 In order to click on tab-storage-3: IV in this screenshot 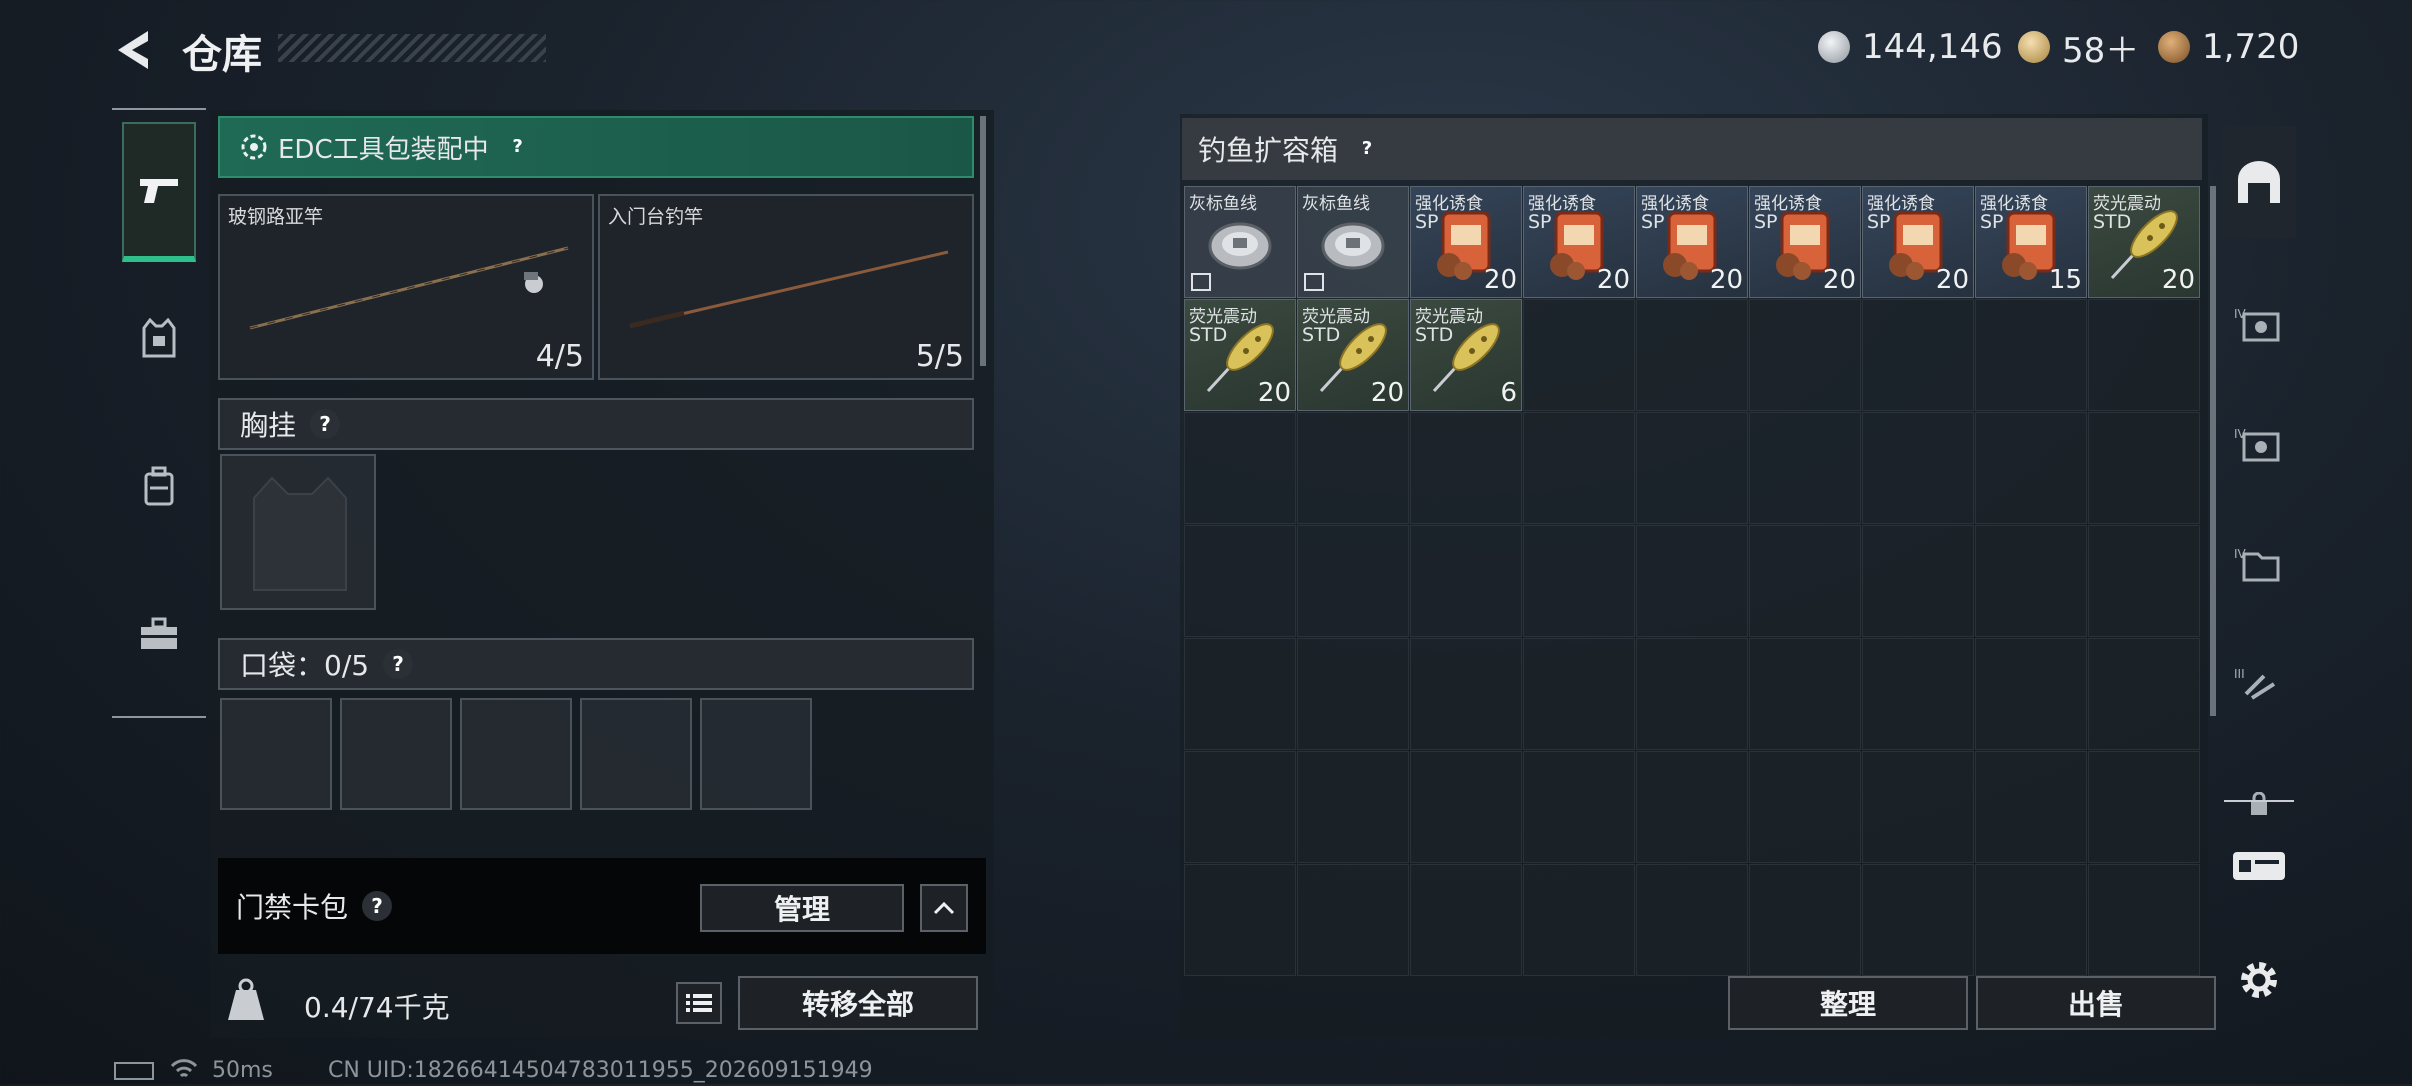, I will do `click(2259, 564)`.